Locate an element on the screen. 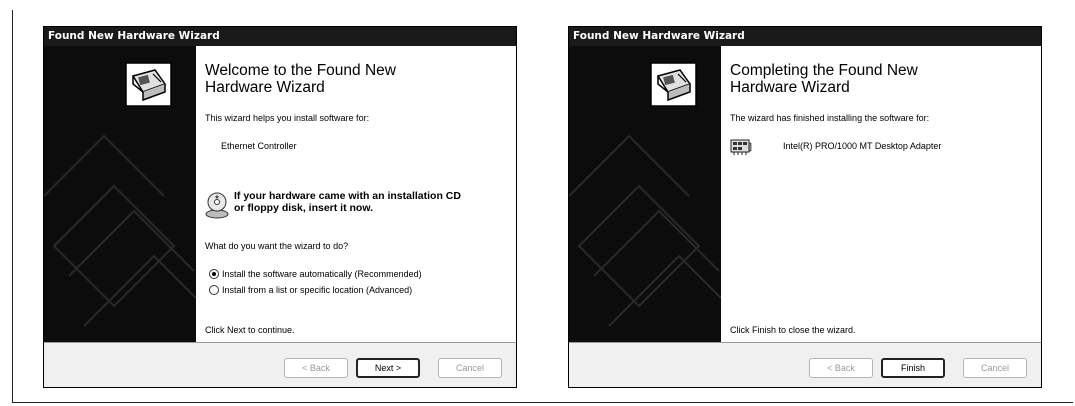 This screenshot has width=1075, height=406. cd-prompt-line2: or floppy disk, insert it now. is located at coordinates (304, 208).